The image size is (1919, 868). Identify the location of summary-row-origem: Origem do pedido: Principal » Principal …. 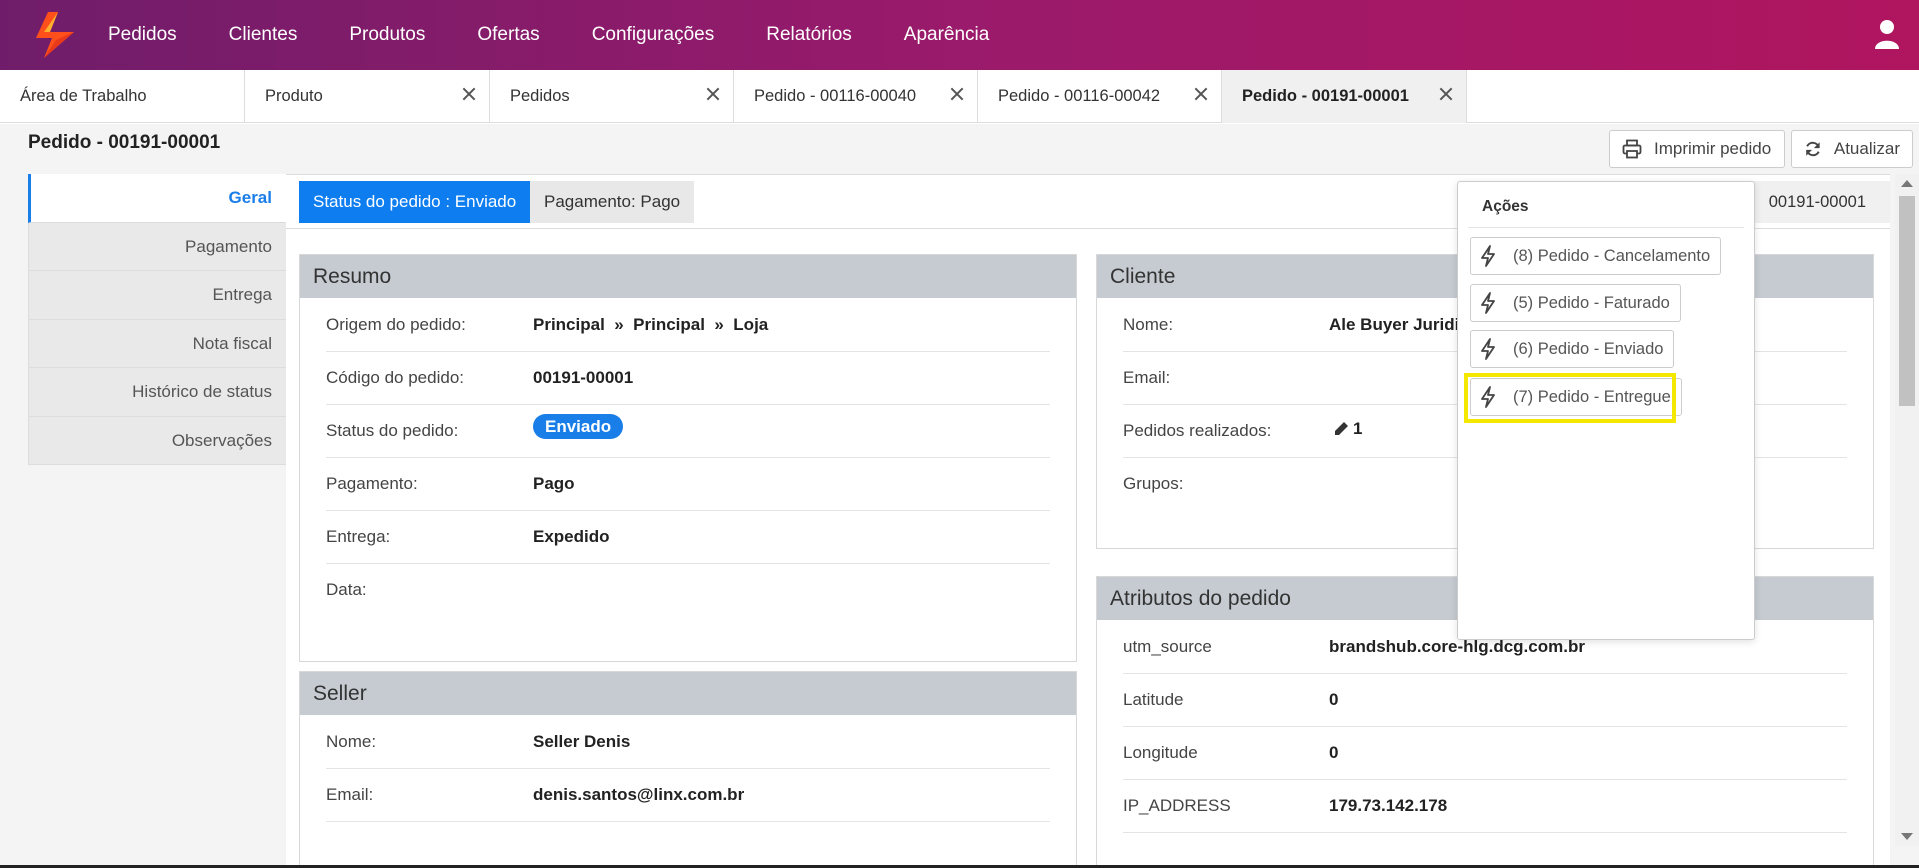
(688, 325).